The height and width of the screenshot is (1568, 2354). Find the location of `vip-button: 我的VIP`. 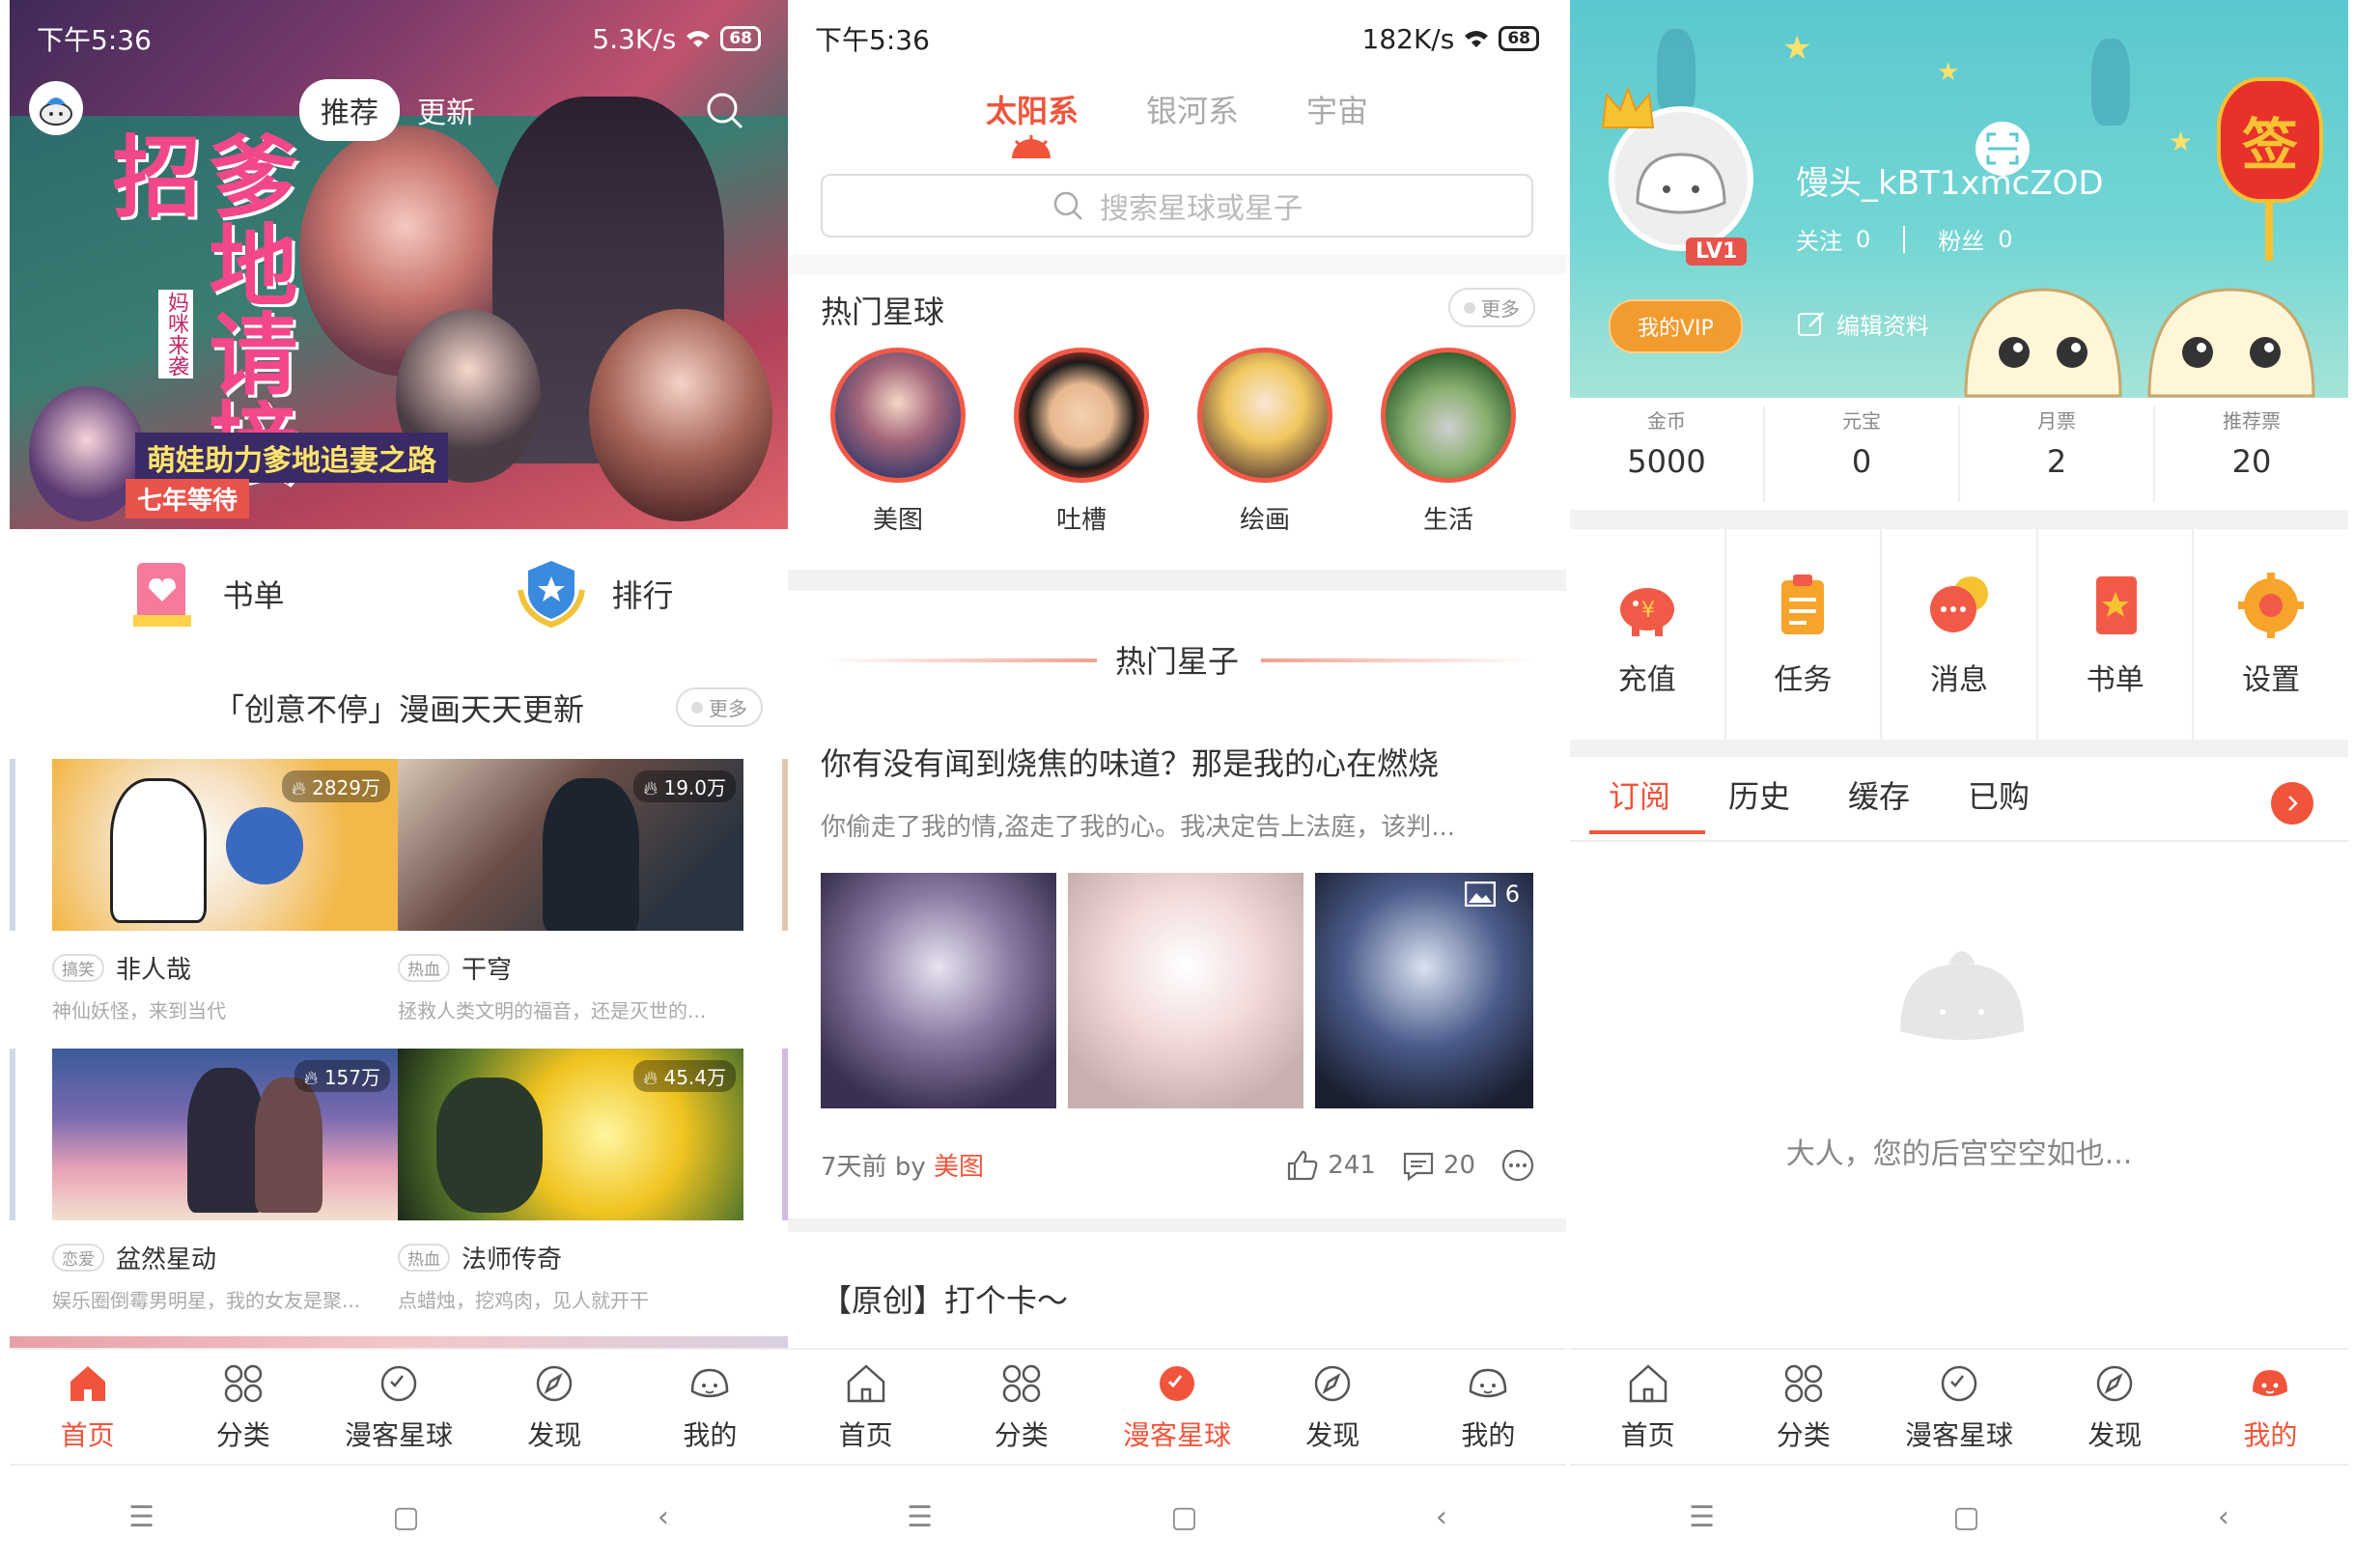

vip-button: 我的VIP is located at coordinates (1676, 326).